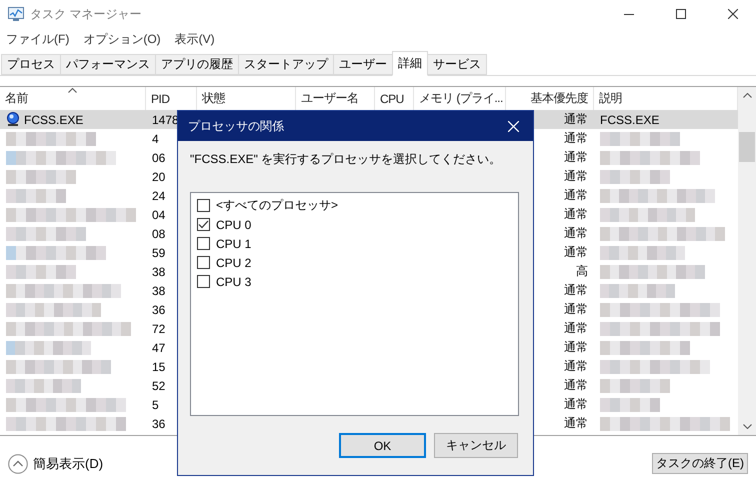  What do you see at coordinates (159, 385) in the screenshot?
I see `table-cell: 52` at bounding box center [159, 385].